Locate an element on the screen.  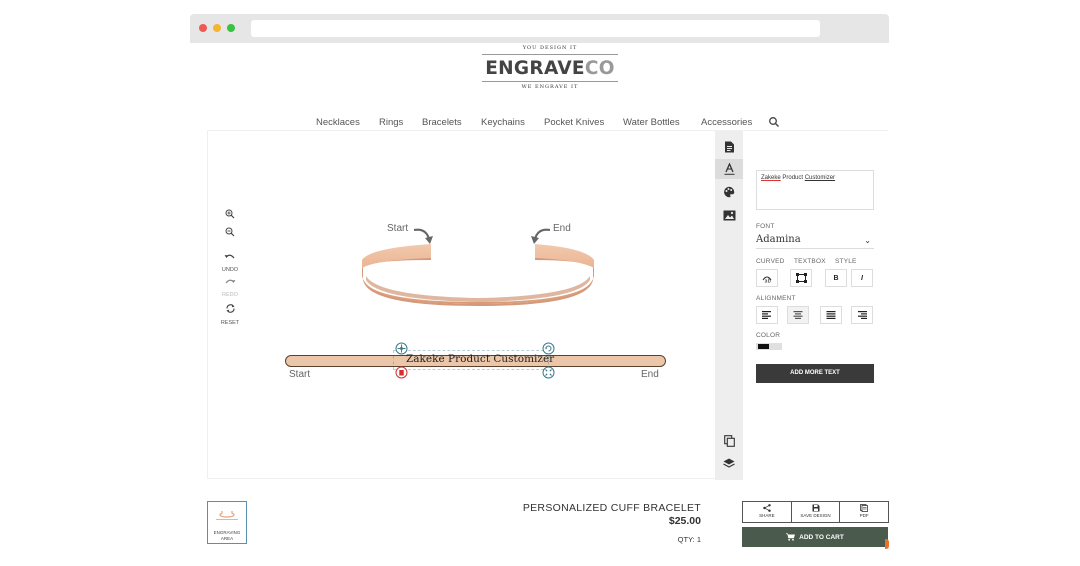
italic-button: I is located at coordinates (862, 278).